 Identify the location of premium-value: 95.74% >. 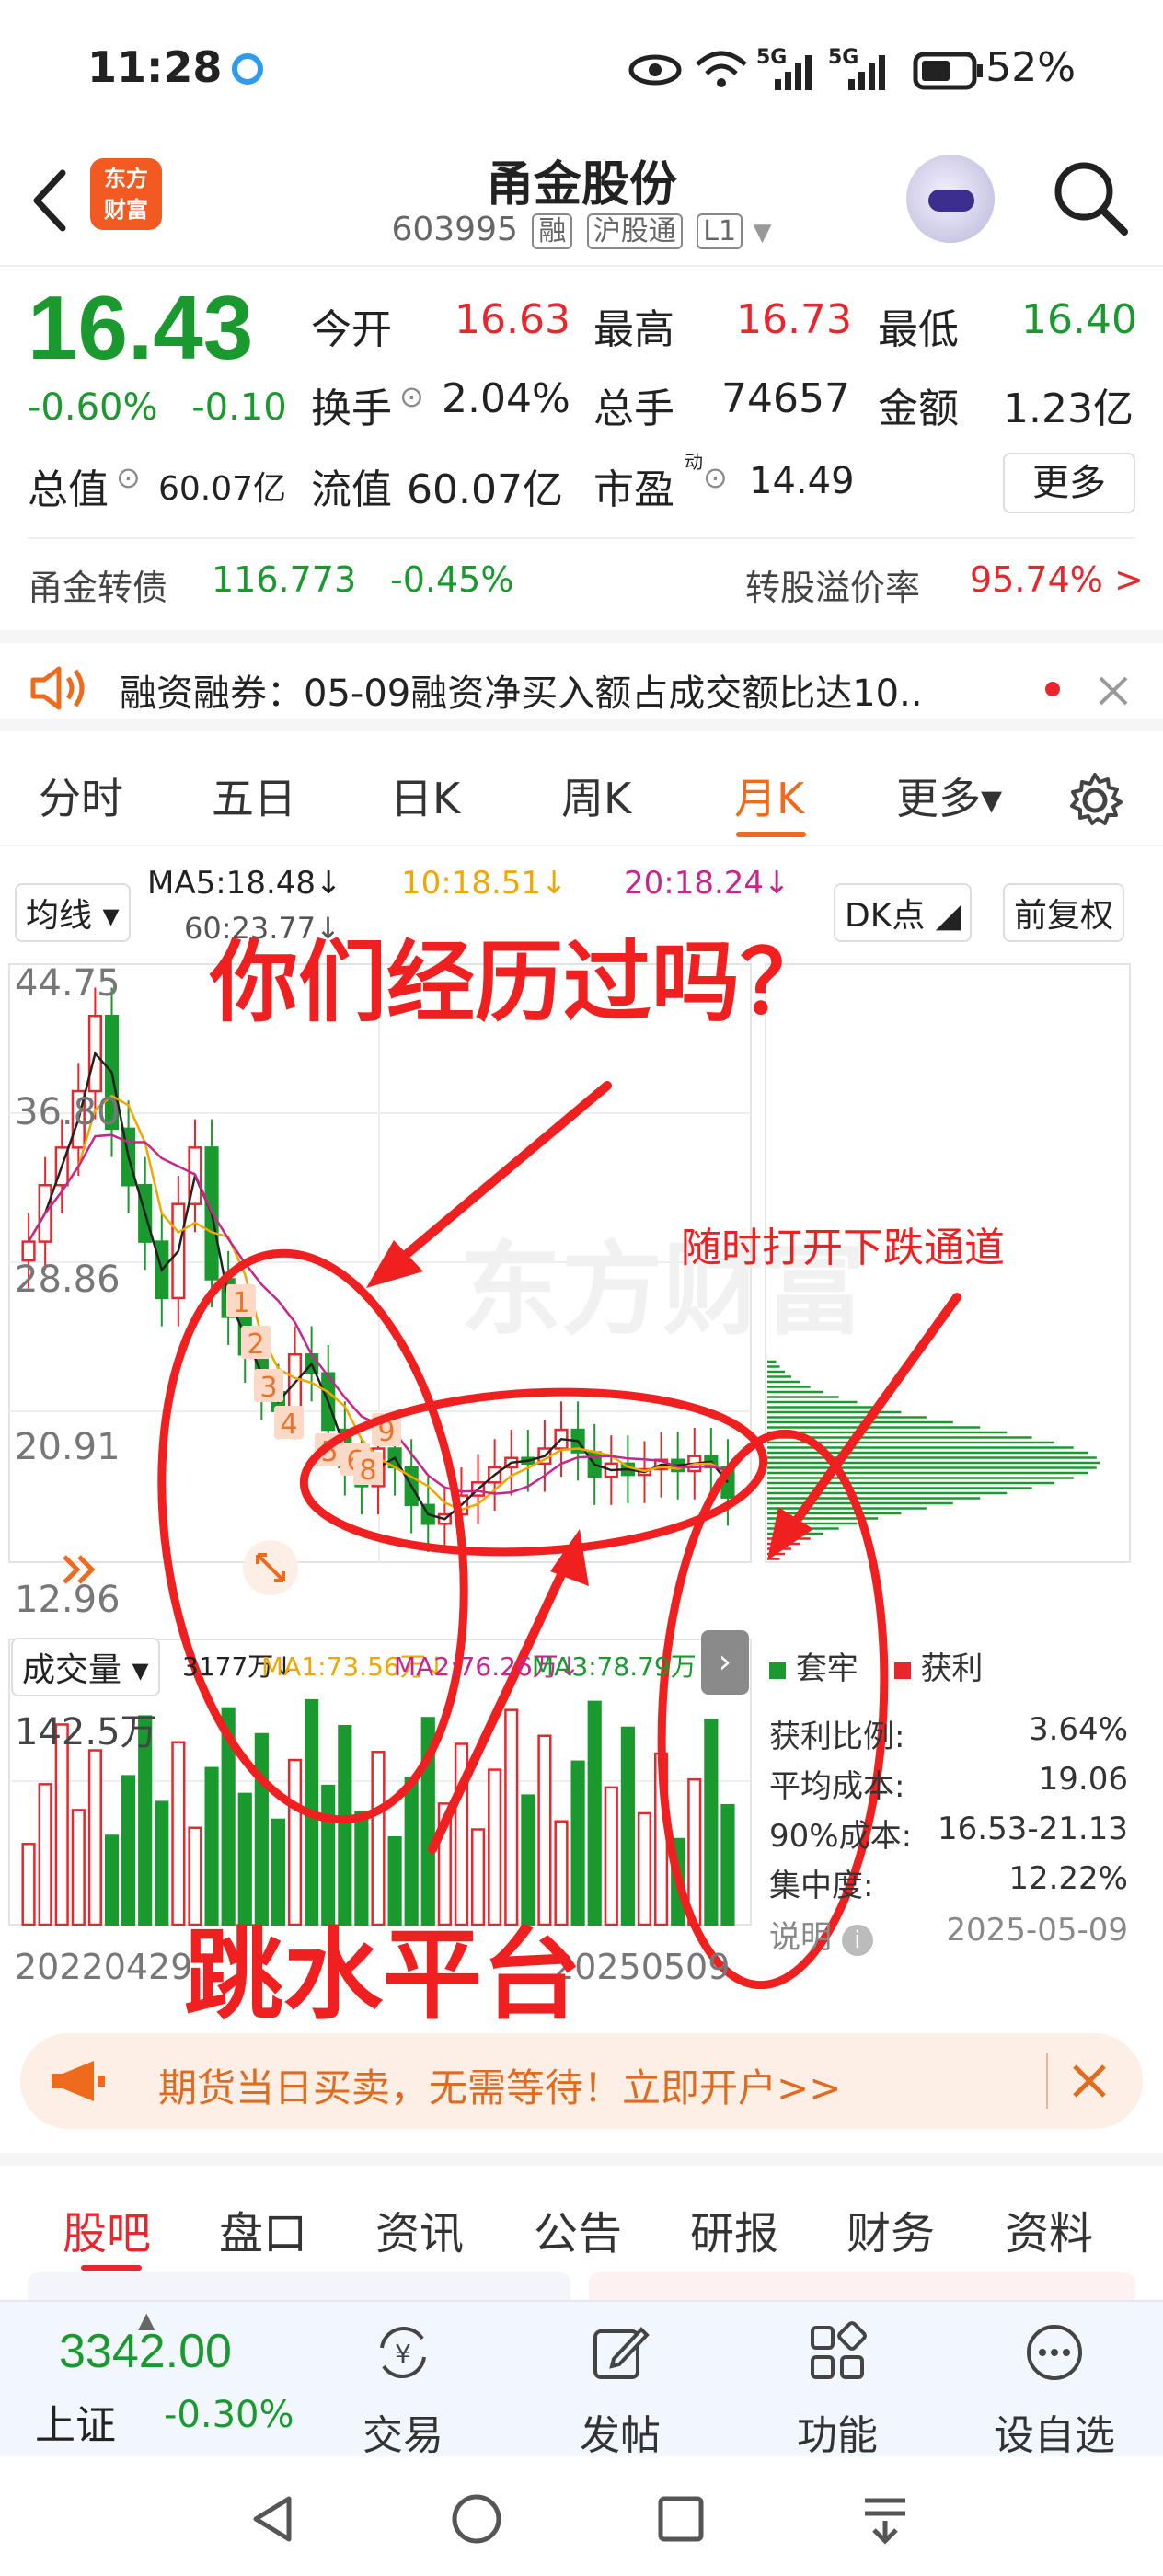
(1057, 579).